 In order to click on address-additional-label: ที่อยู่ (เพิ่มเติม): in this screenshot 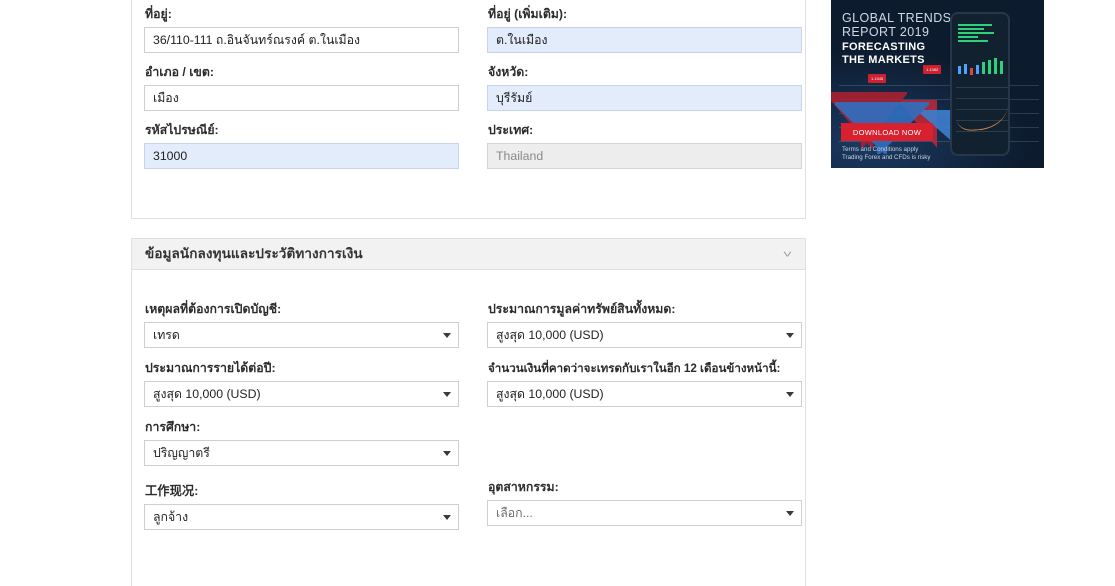, I will do `click(528, 14)`.